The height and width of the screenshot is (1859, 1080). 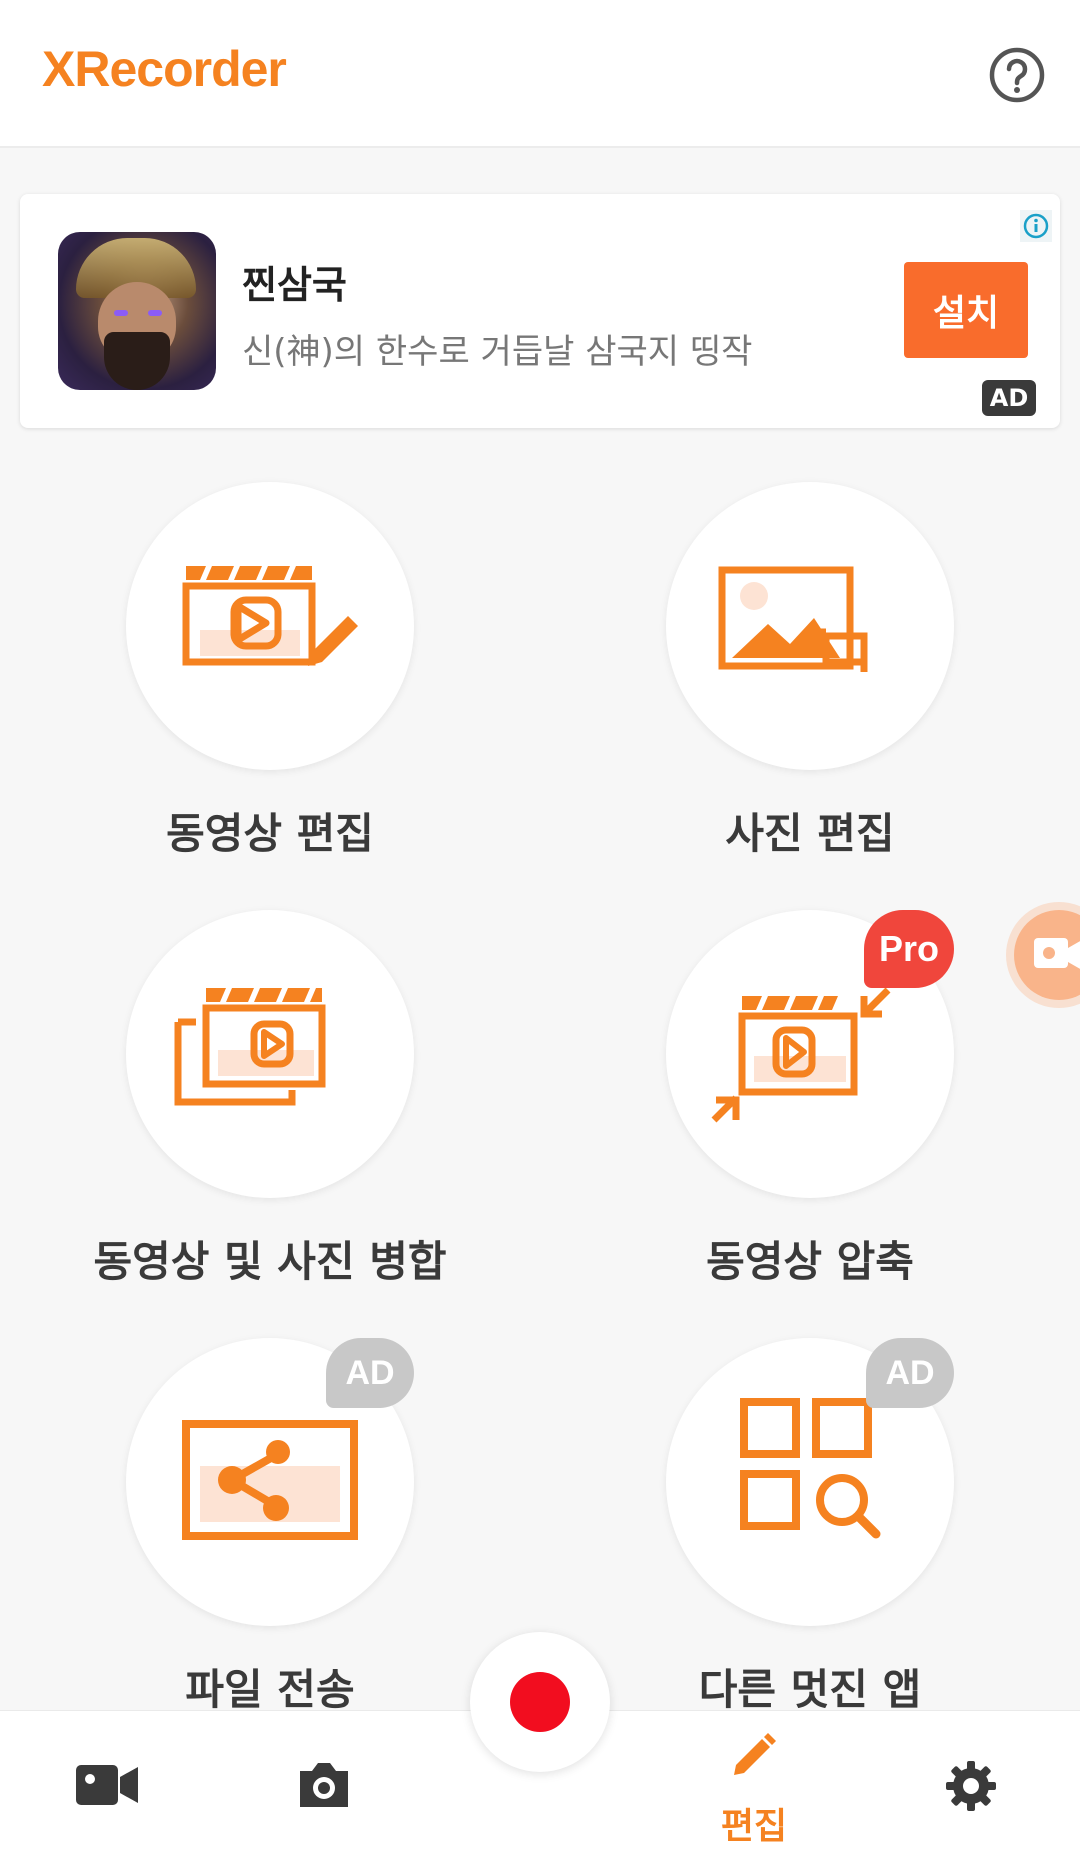 What do you see at coordinates (810, 1526) in the screenshot?
I see `tile-other-apps: 다른 멋진 앱 AD` at bounding box center [810, 1526].